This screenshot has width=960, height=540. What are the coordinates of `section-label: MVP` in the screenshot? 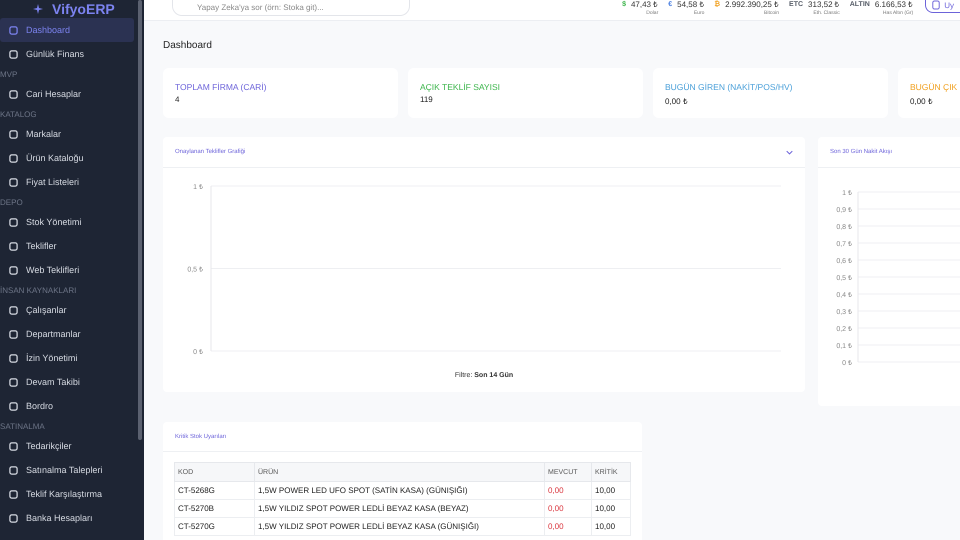 It's located at (9, 75).